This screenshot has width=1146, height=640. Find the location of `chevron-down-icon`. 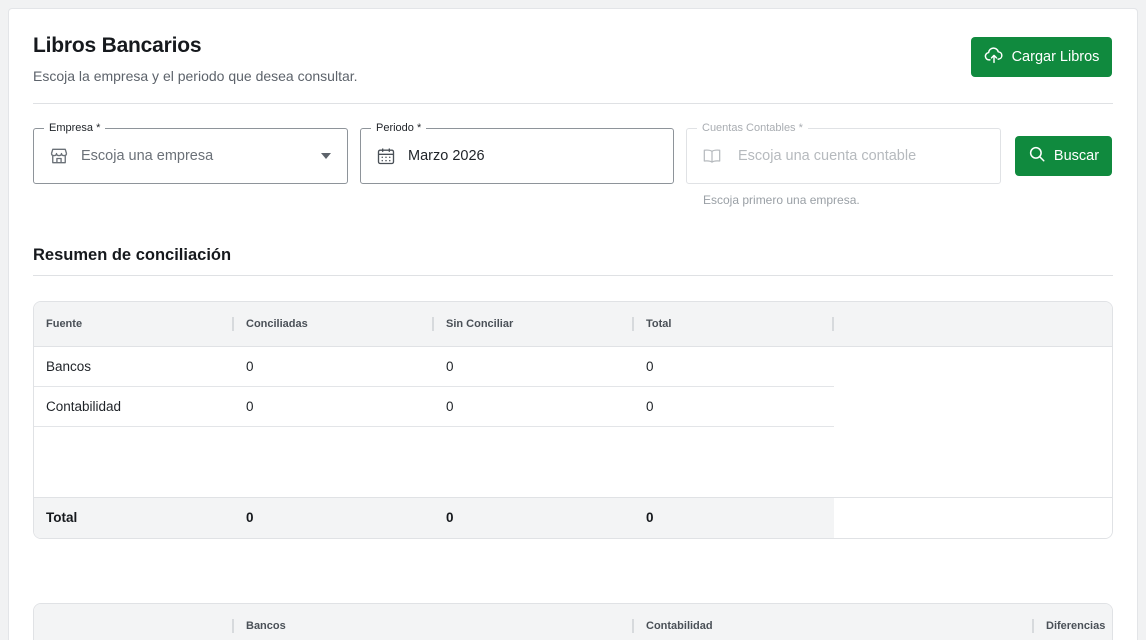

chevron-down-icon is located at coordinates (326, 156).